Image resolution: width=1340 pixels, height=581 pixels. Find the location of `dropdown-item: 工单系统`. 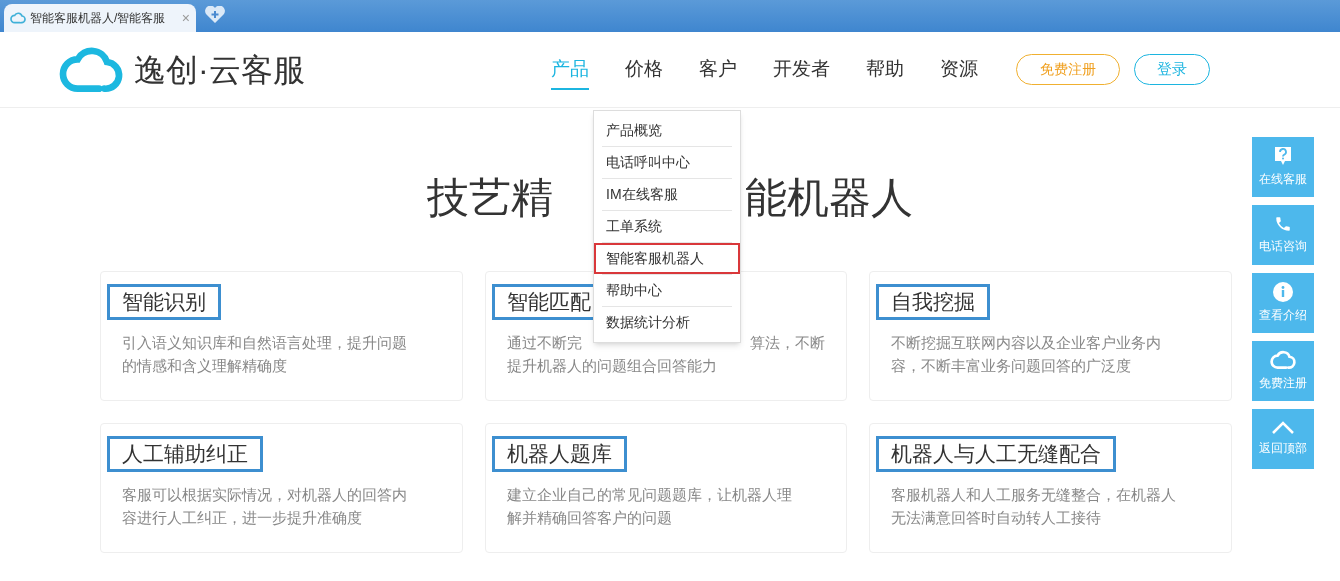

dropdown-item: 工单系统 is located at coordinates (667, 226).